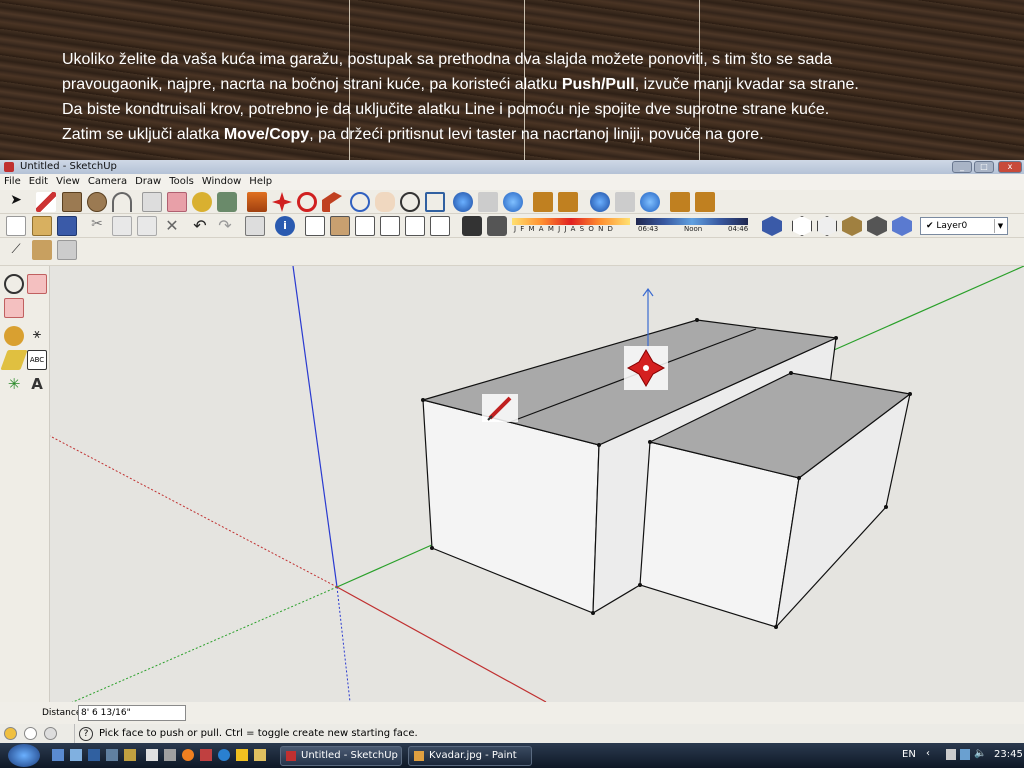 Image resolution: width=1024 pixels, height=768 pixels. Describe the element at coordinates (340, 226) in the screenshot. I see `top-view-icon` at that location.